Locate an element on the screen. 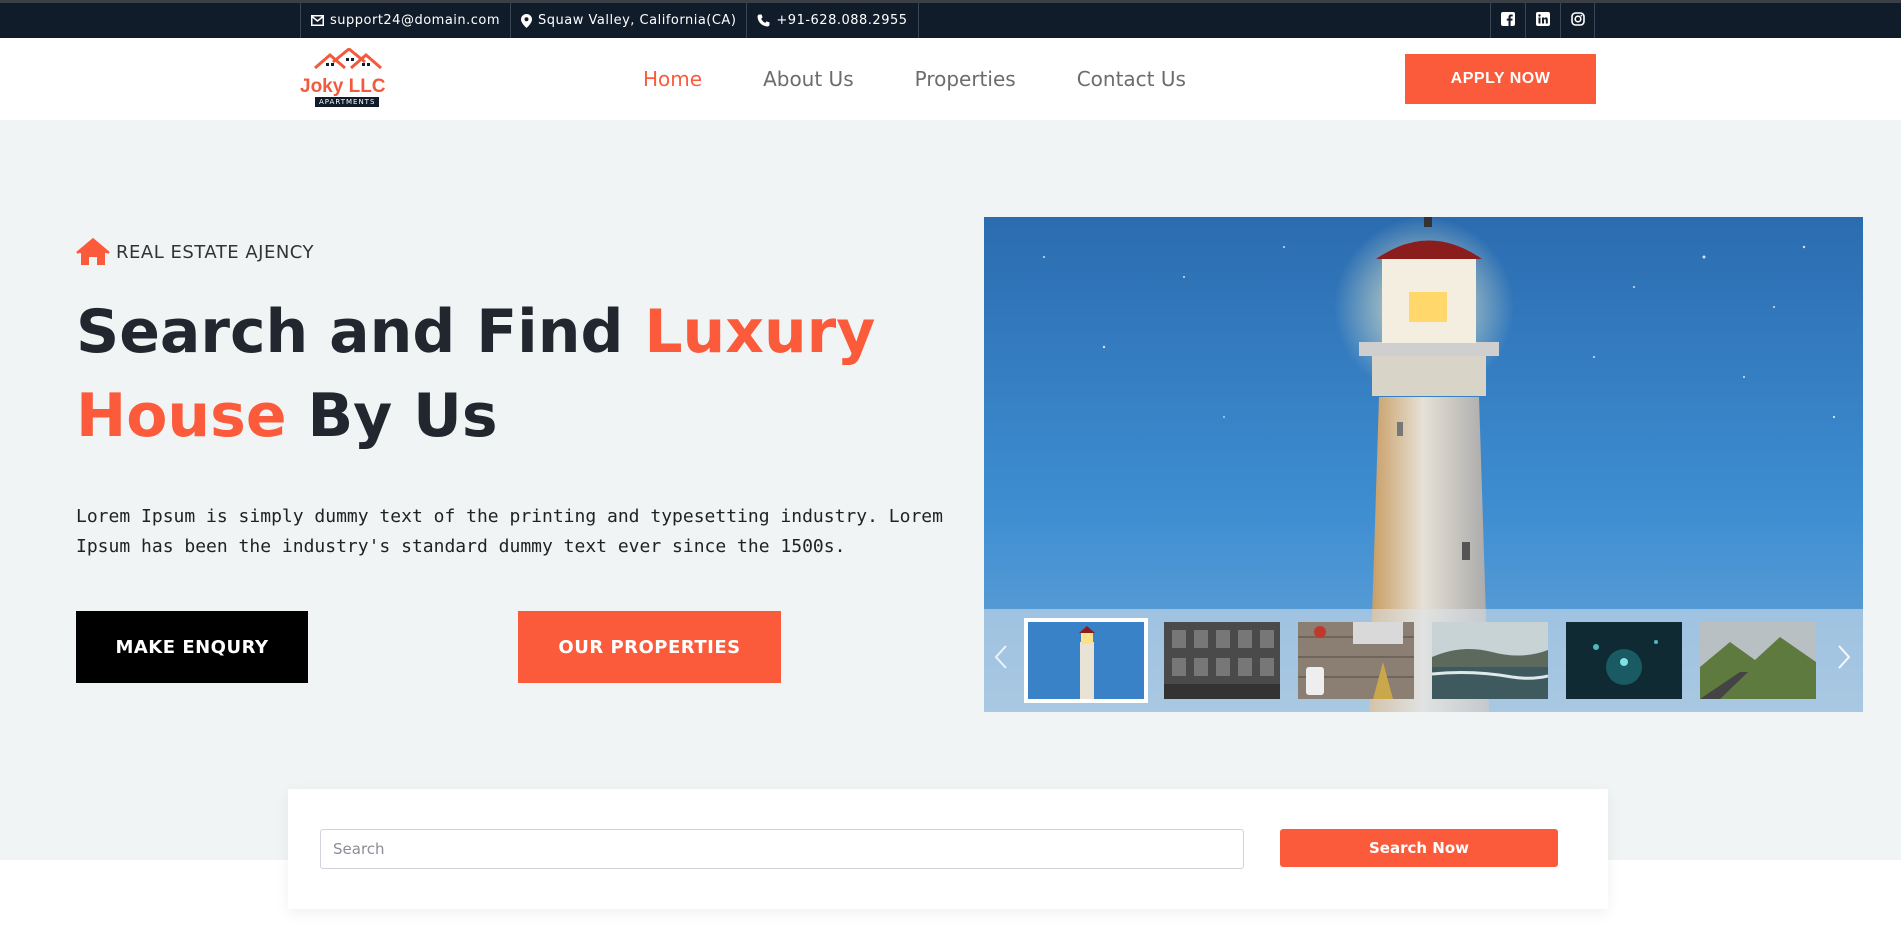 The height and width of the screenshot is (931, 1901). location-info: Squaw Valley, California(CA) is located at coordinates (628, 20).